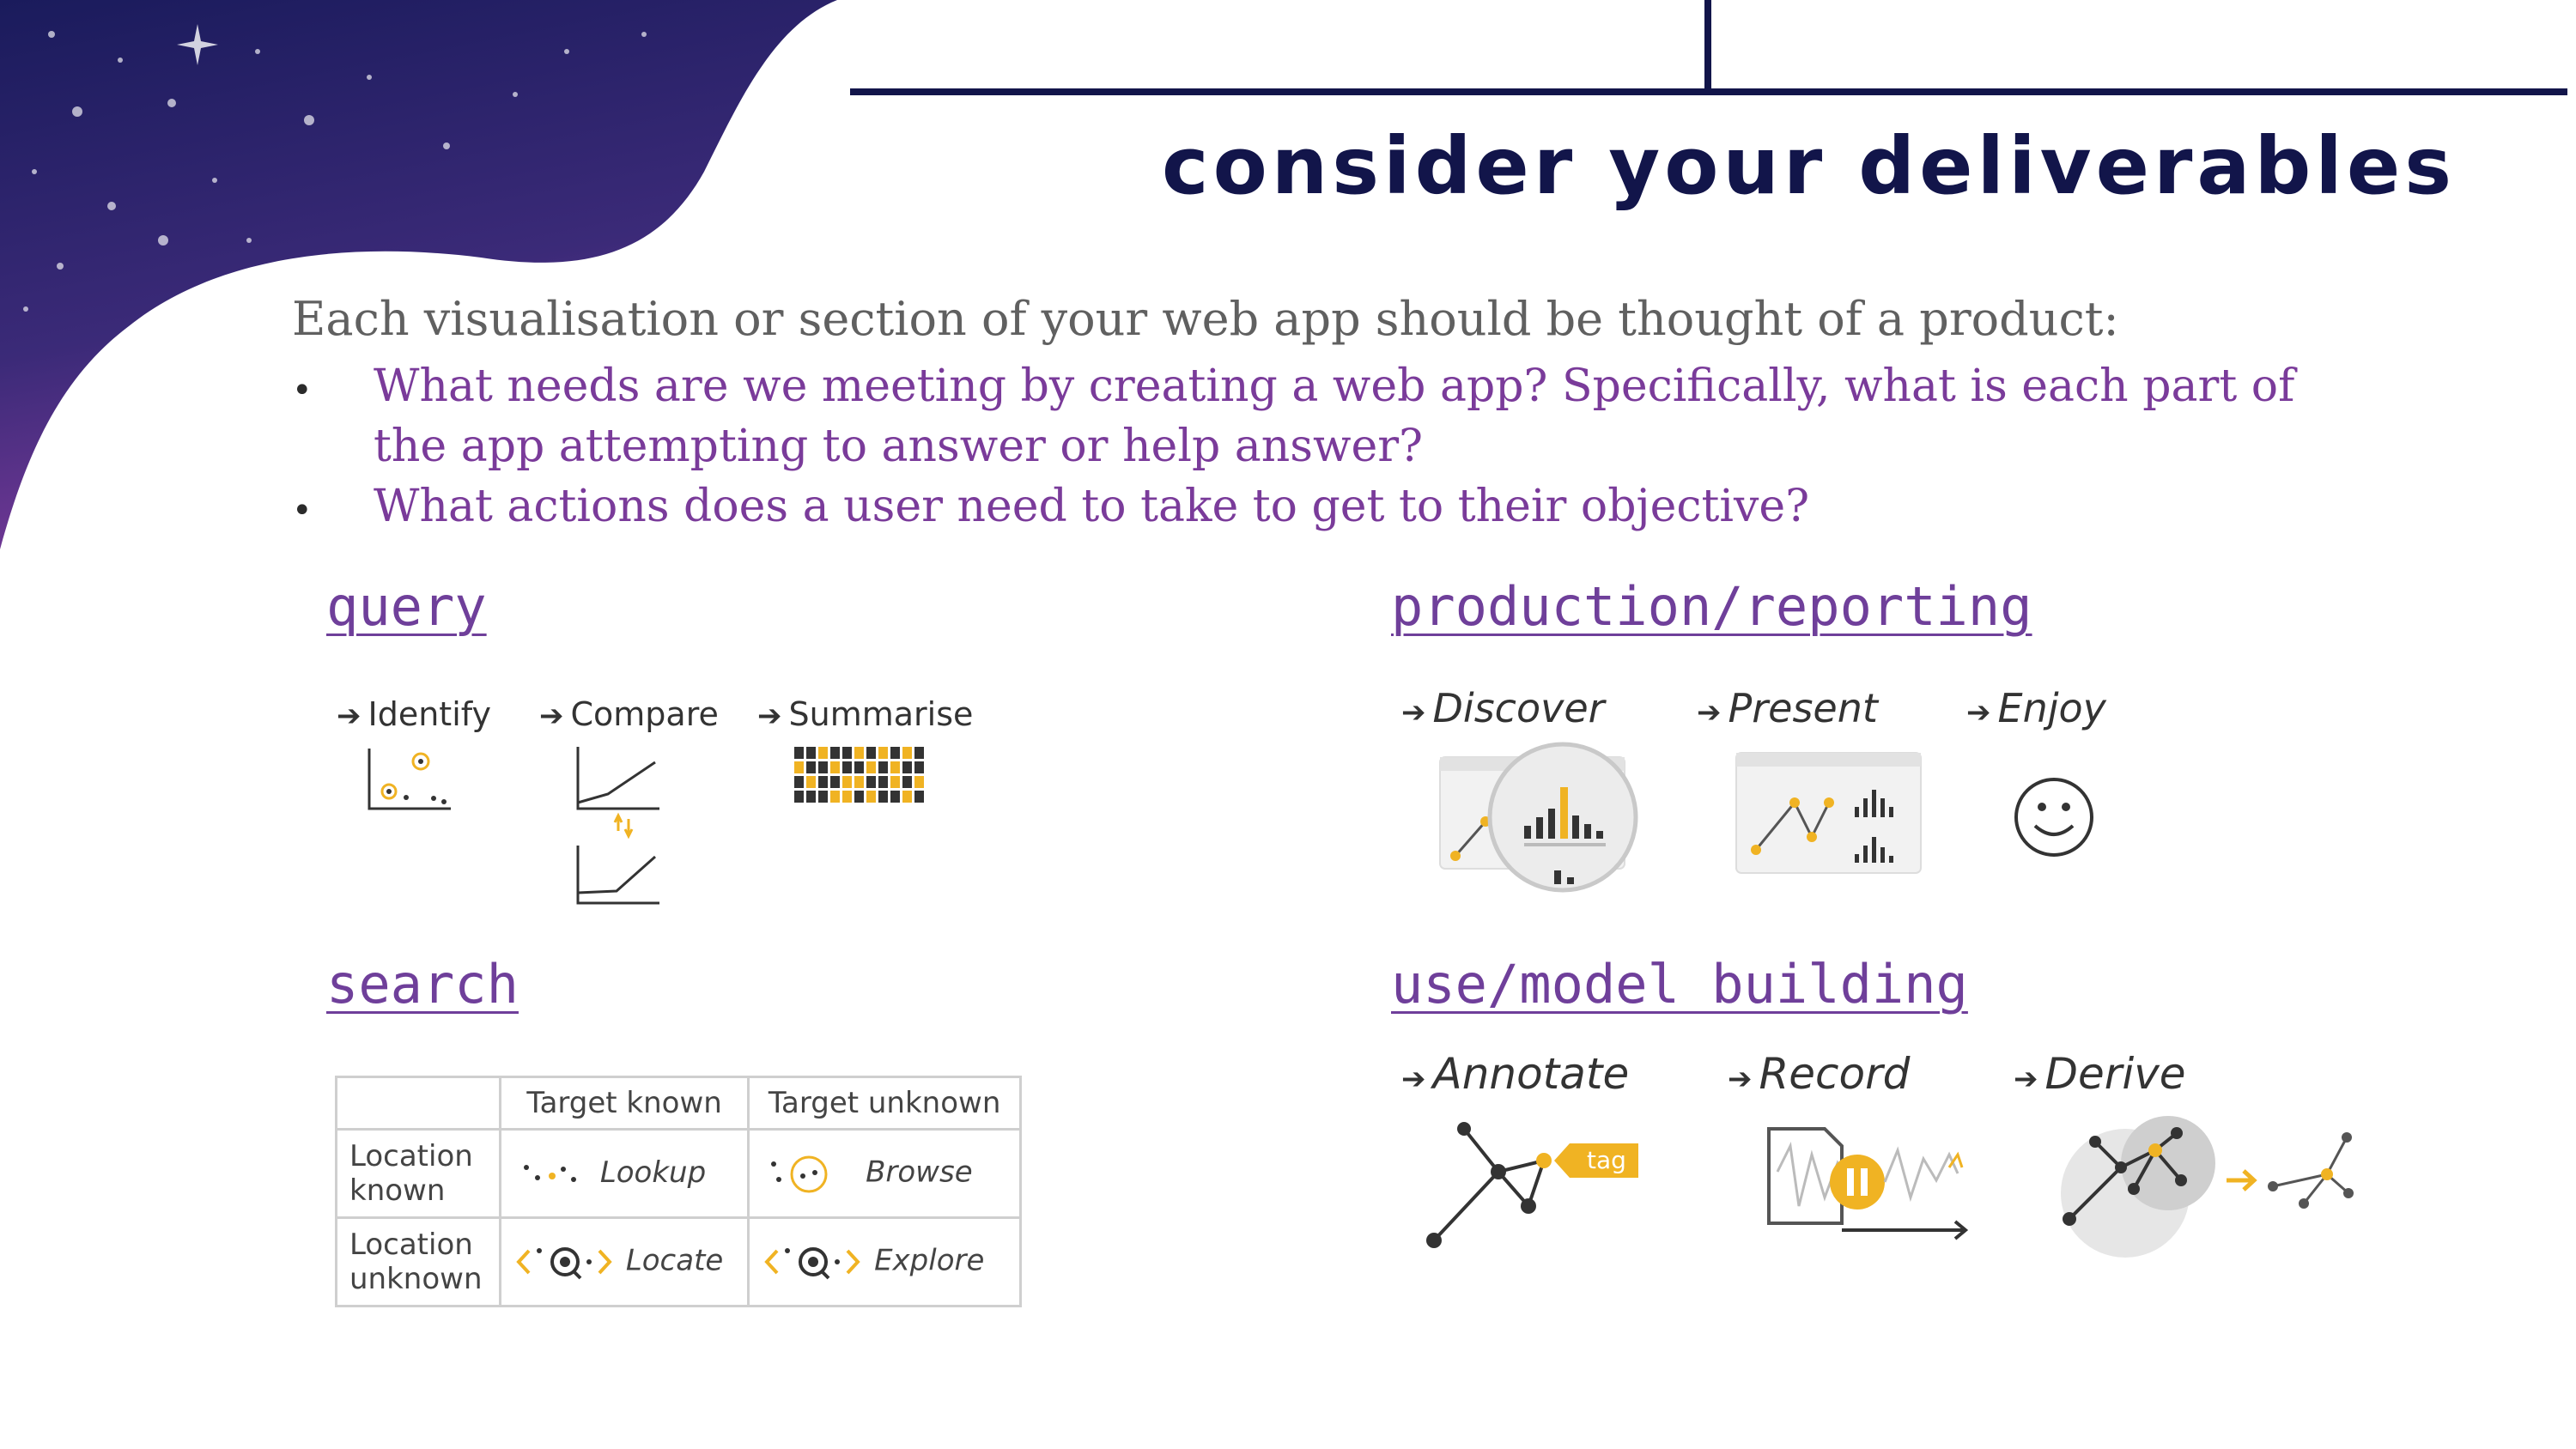 This screenshot has width=2576, height=1449. Describe the element at coordinates (2036, 708) in the screenshot. I see `production-enjoy-label: ➔ Enjoy` at that location.